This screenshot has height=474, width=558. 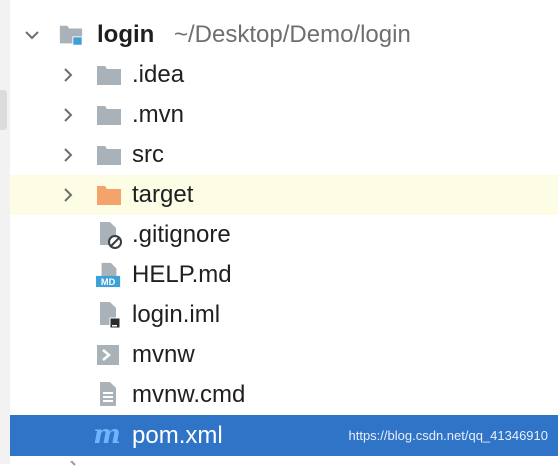 What do you see at coordinates (163, 194) in the screenshot?
I see `tree-item-label: target` at bounding box center [163, 194].